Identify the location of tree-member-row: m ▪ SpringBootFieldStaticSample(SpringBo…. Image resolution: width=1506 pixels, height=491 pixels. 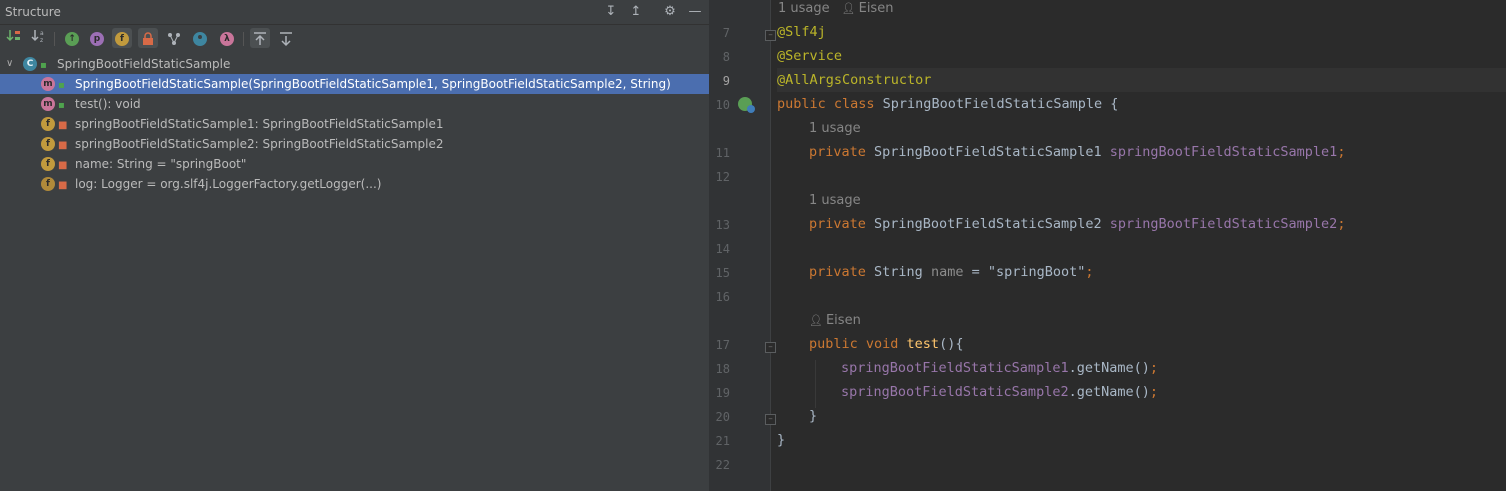
(354, 84).